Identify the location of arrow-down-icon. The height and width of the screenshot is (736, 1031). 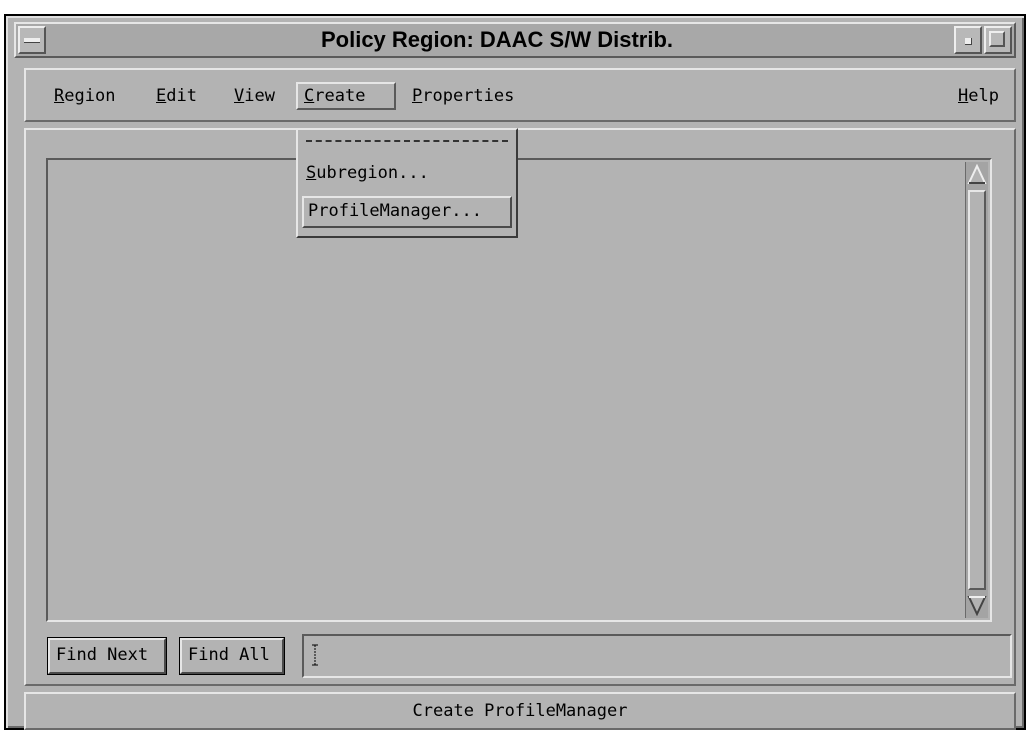
(977, 605).